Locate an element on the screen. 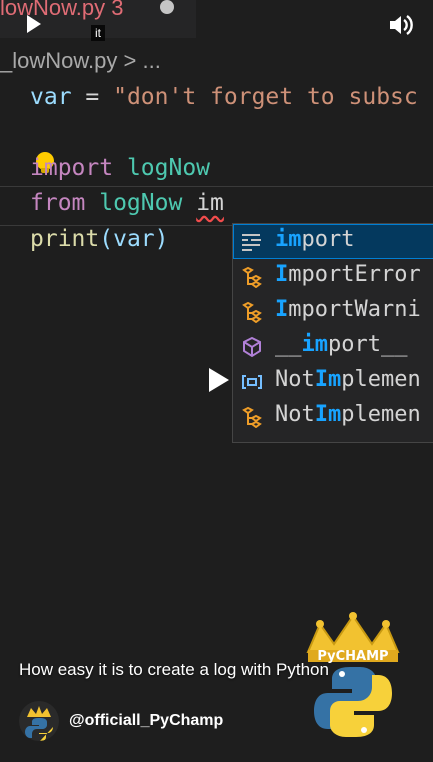 The width and height of the screenshot is (433, 762). volume-icon is located at coordinates (401, 27).